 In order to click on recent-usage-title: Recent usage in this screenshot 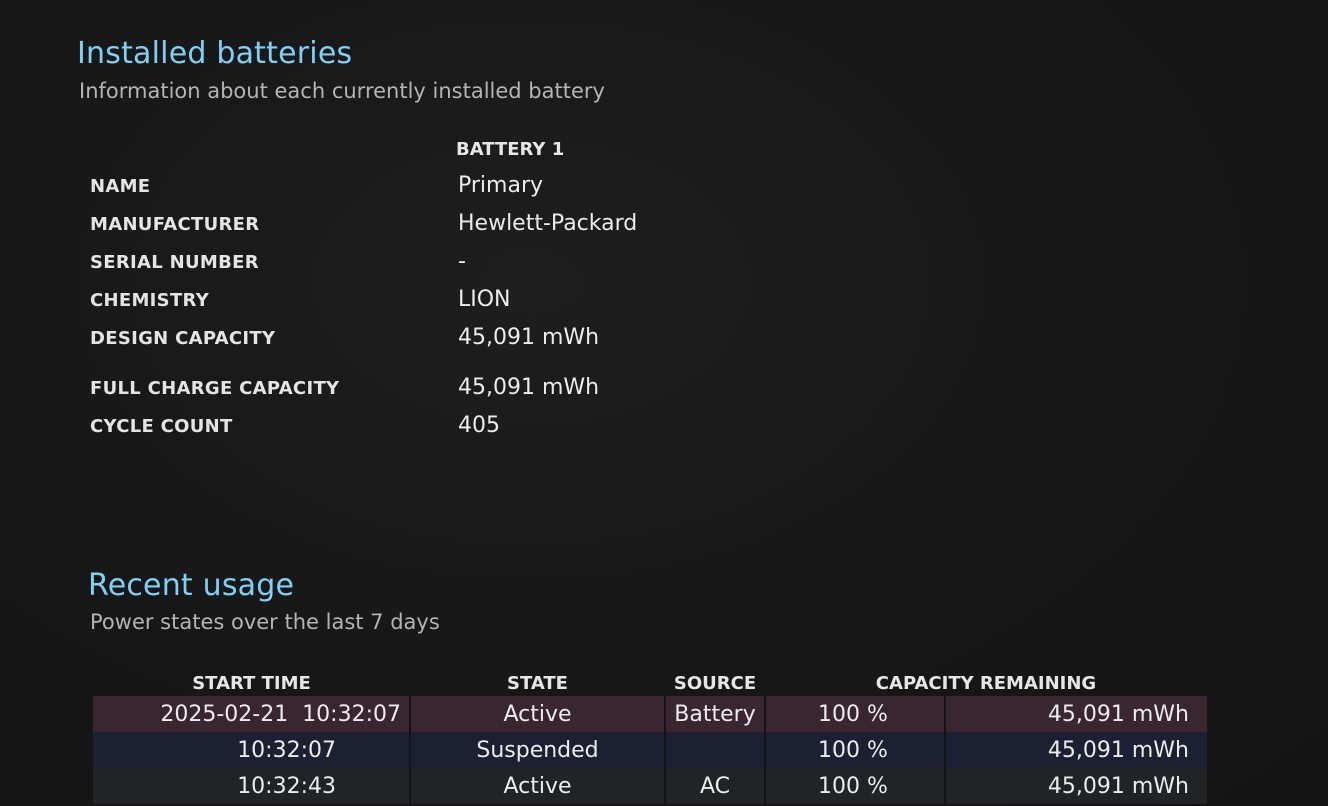, I will do `click(191, 585)`.